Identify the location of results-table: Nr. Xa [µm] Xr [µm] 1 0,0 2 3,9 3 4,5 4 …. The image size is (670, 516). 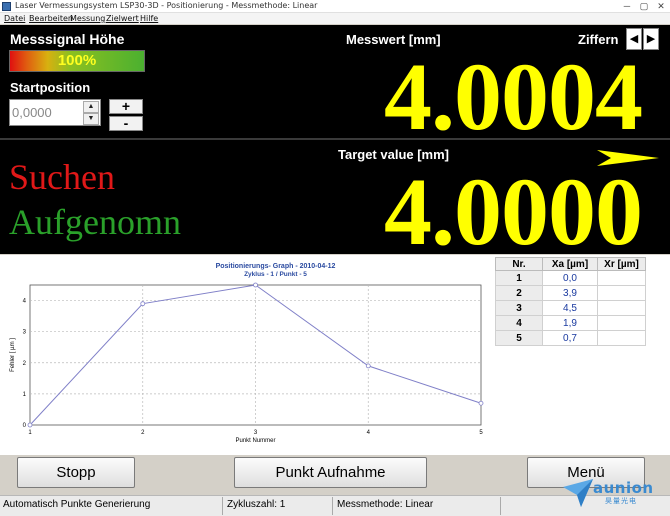
(570, 301).